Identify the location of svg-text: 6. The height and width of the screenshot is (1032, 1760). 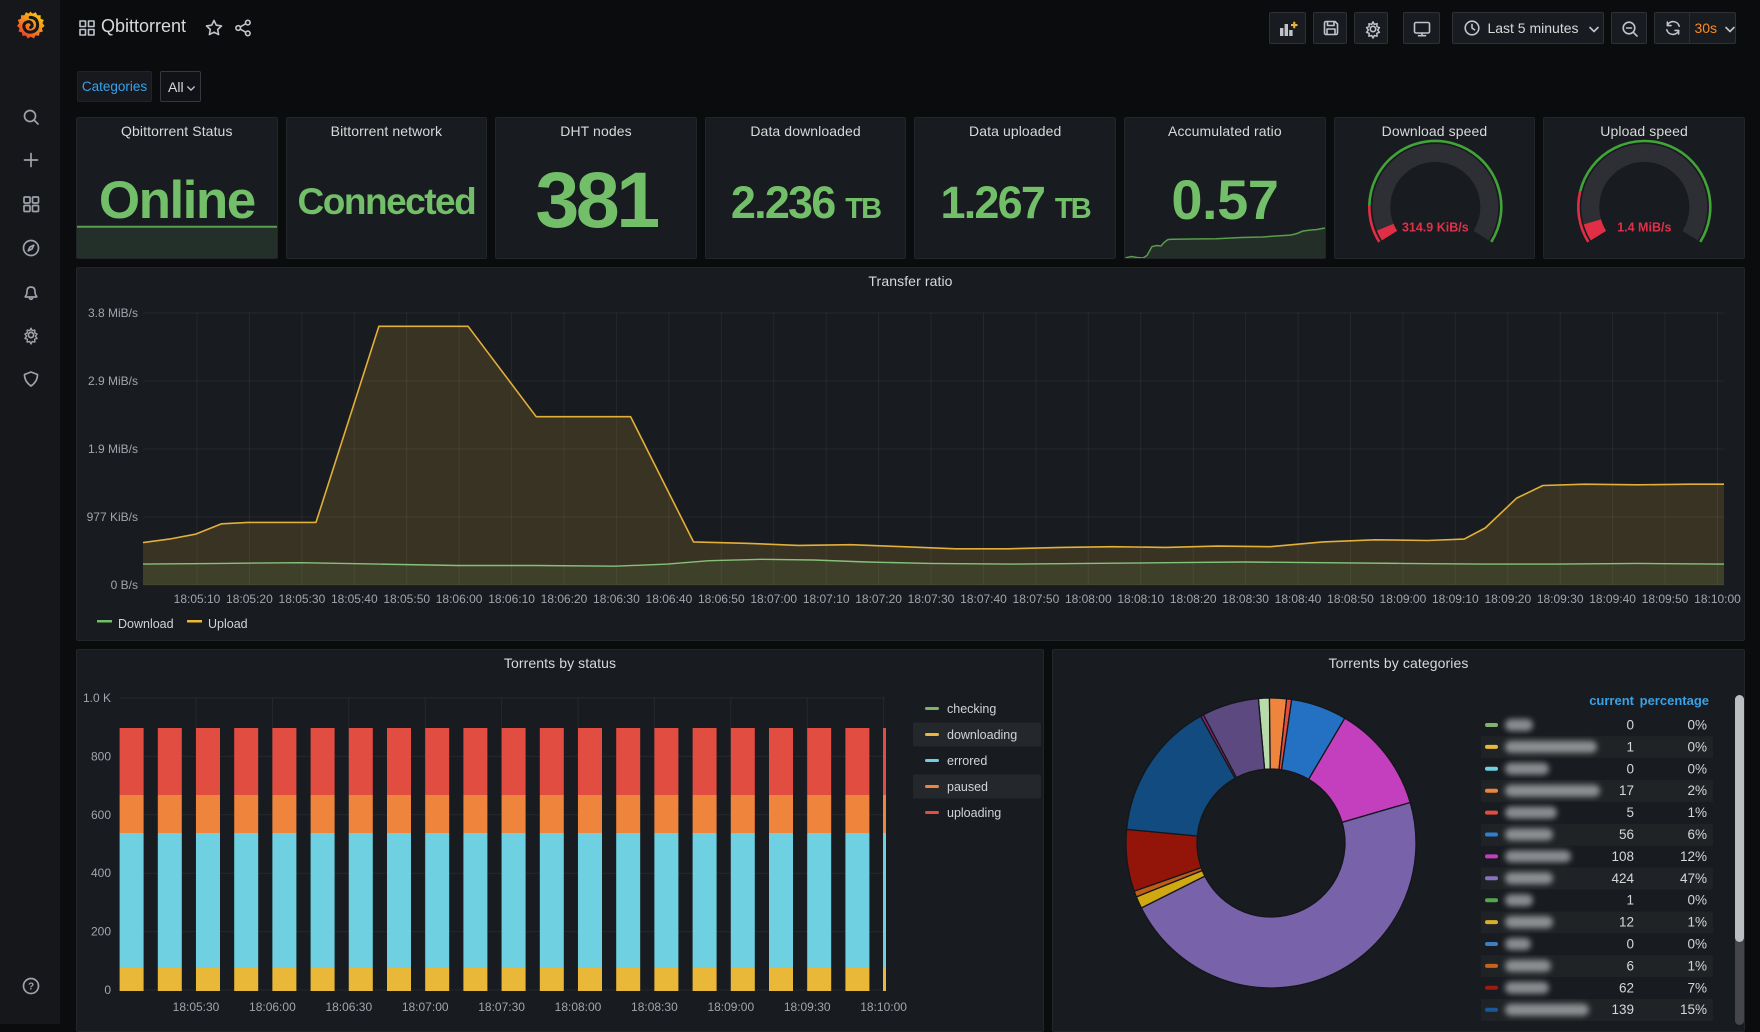
(1630, 965).